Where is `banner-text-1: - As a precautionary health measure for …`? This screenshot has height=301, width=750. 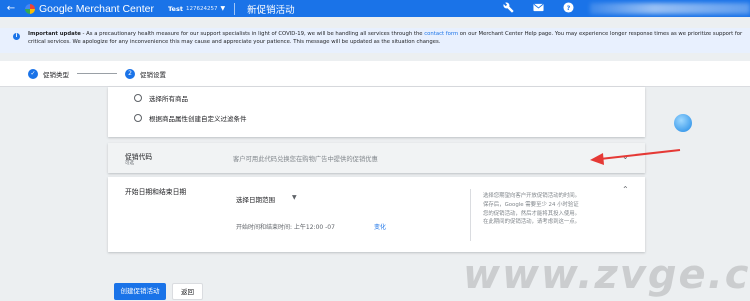 banner-text-1: - As a precautionary health measure for … is located at coordinates (252, 34).